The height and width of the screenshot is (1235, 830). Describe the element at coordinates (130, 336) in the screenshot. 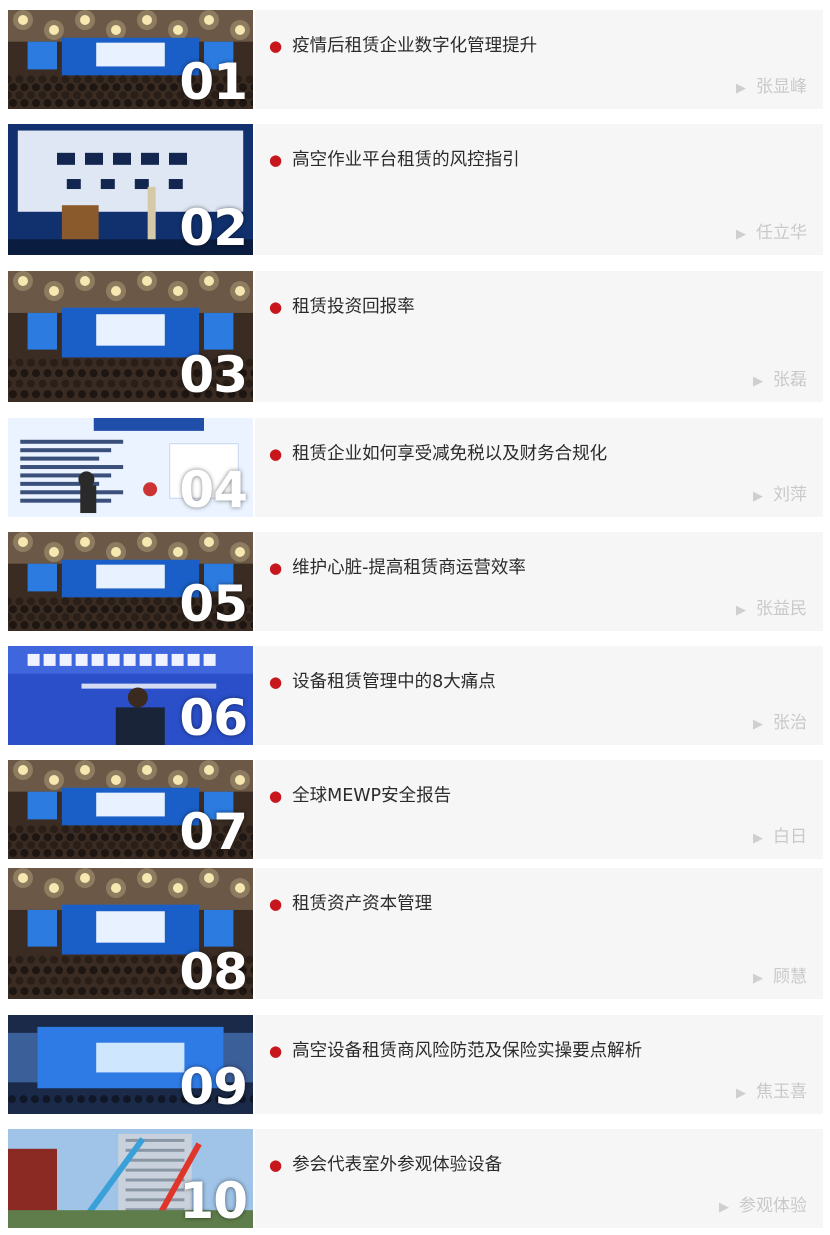

I see `session-photo: 03` at that location.